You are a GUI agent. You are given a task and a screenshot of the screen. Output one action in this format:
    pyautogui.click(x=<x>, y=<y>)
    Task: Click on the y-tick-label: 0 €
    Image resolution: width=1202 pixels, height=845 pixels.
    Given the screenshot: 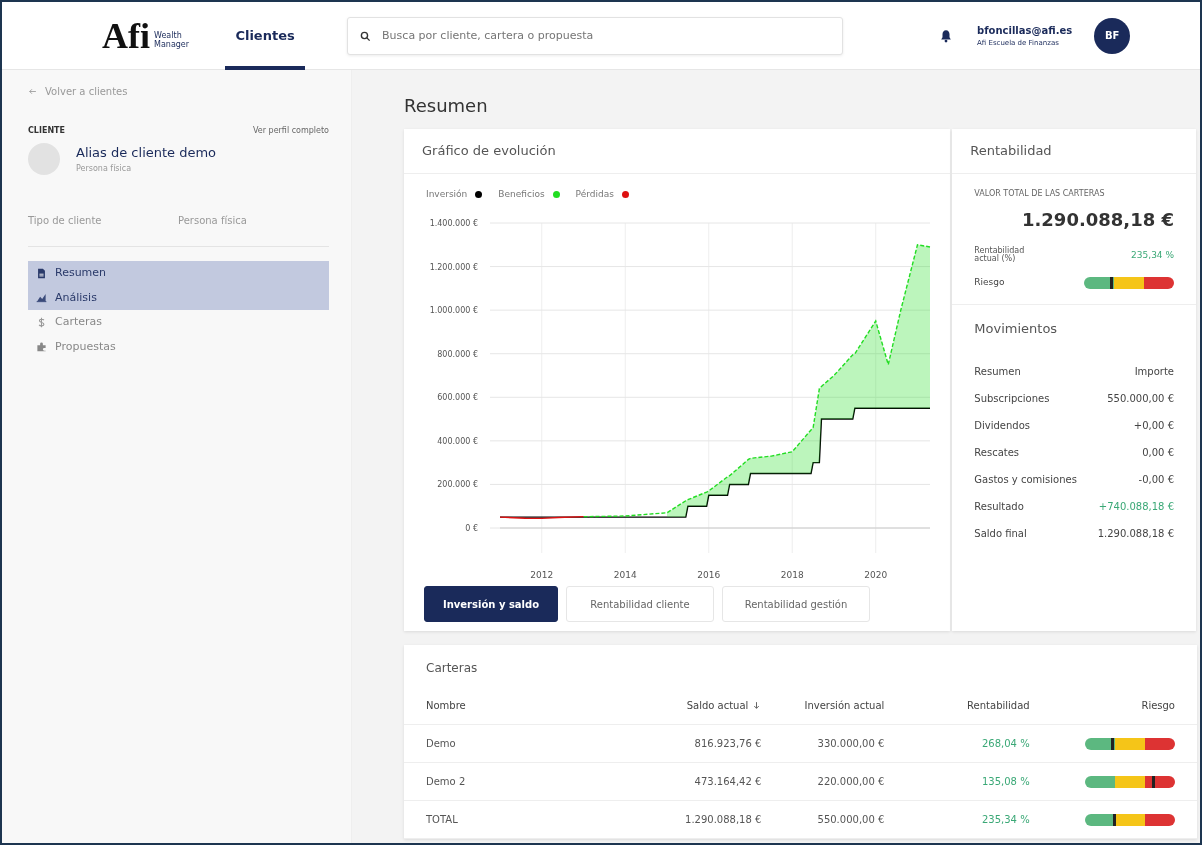 What is the action you would take?
    pyautogui.click(x=471, y=528)
    